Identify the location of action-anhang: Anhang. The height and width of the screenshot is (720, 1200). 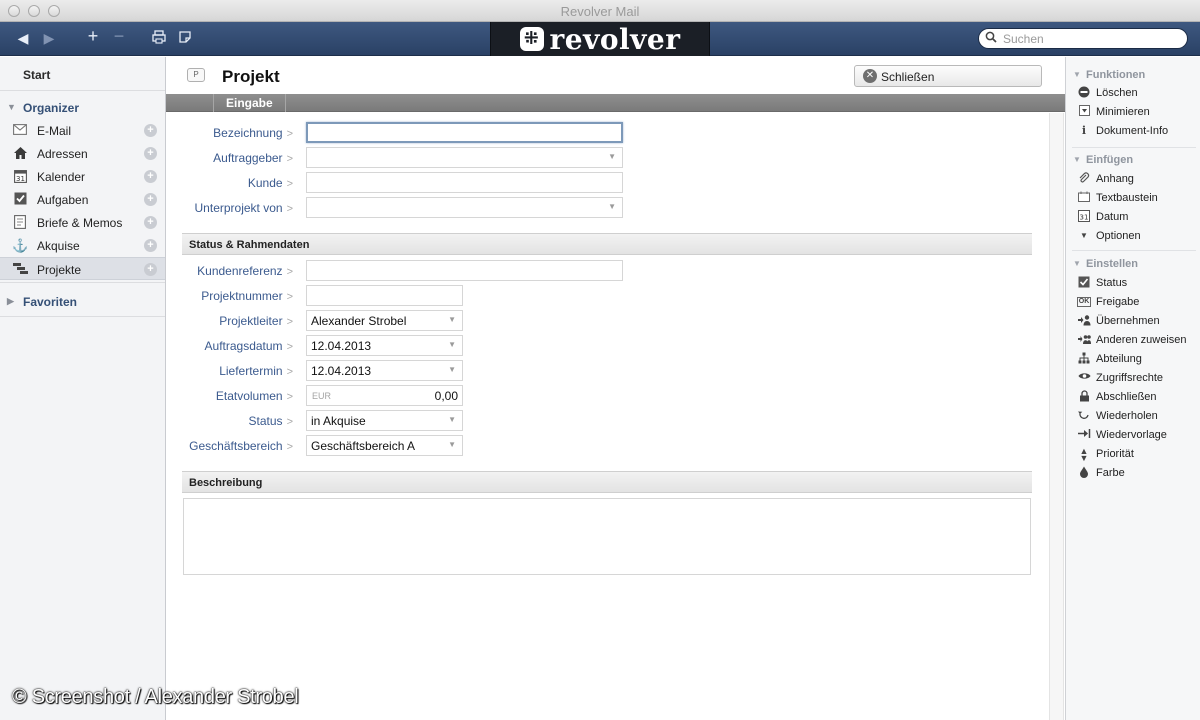
(1133, 179).